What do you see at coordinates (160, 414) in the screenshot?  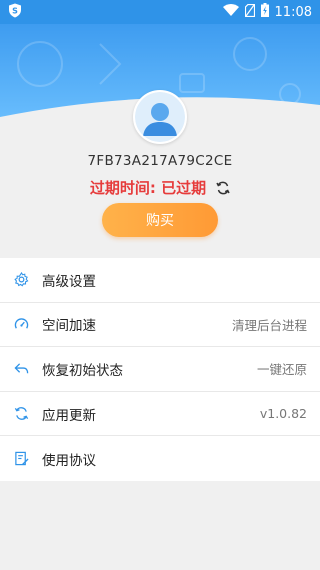 I see `menu-item-app-update: 应用更新 v1.0.82` at bounding box center [160, 414].